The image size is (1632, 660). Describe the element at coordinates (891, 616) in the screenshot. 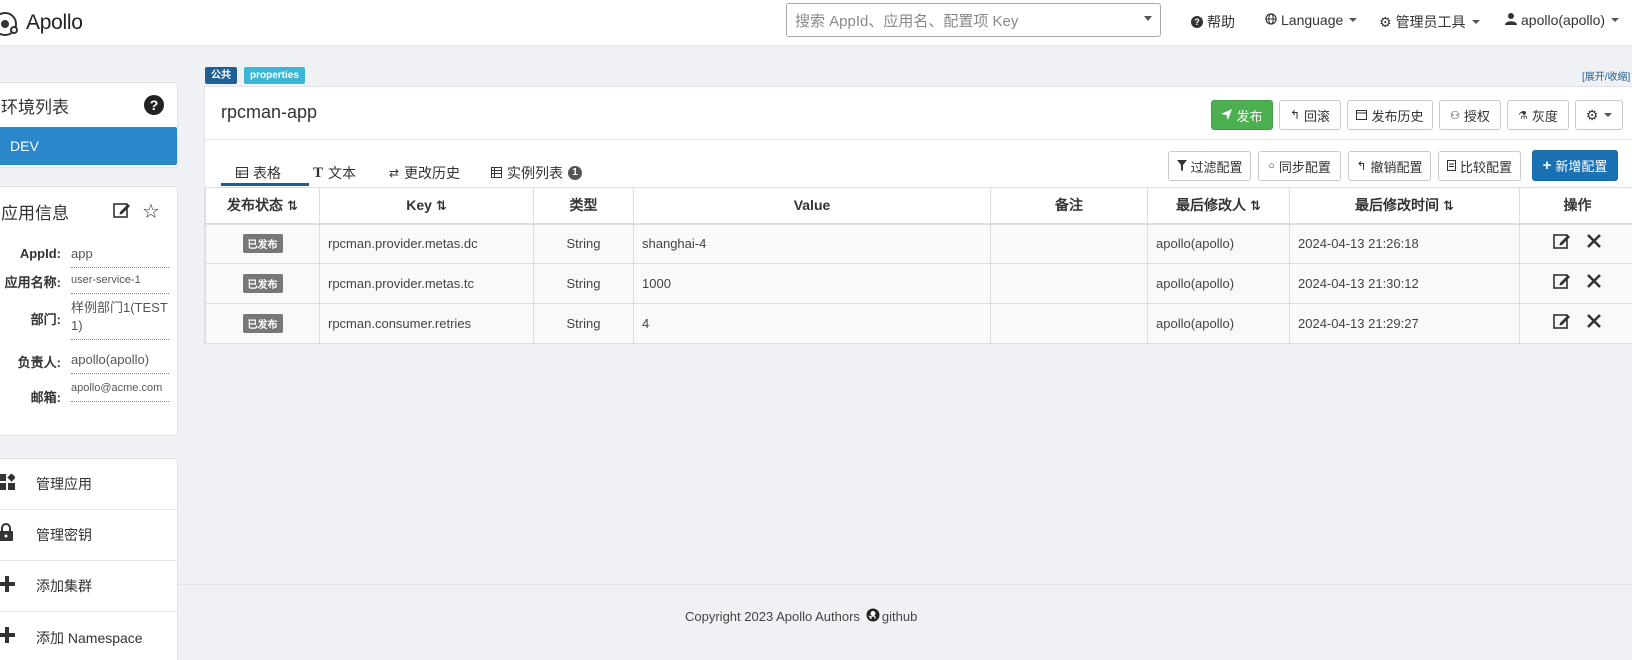

I see `github-link: github` at that location.